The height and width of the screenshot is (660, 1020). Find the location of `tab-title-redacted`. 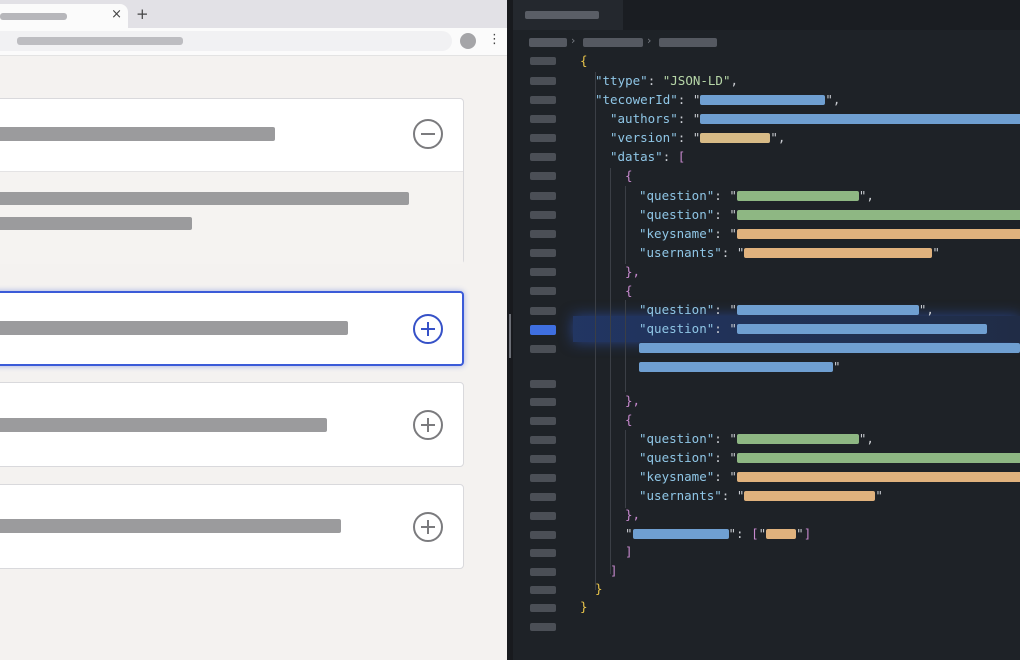

tab-title-redacted is located at coordinates (33, 16).